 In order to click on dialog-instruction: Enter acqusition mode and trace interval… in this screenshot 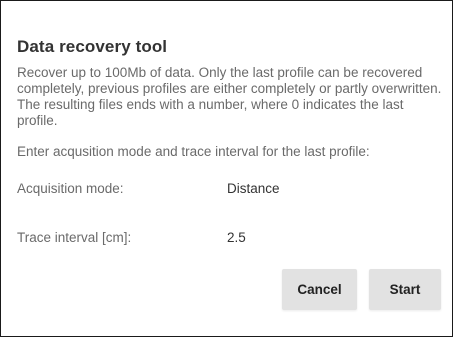, I will do `click(193, 151)`.